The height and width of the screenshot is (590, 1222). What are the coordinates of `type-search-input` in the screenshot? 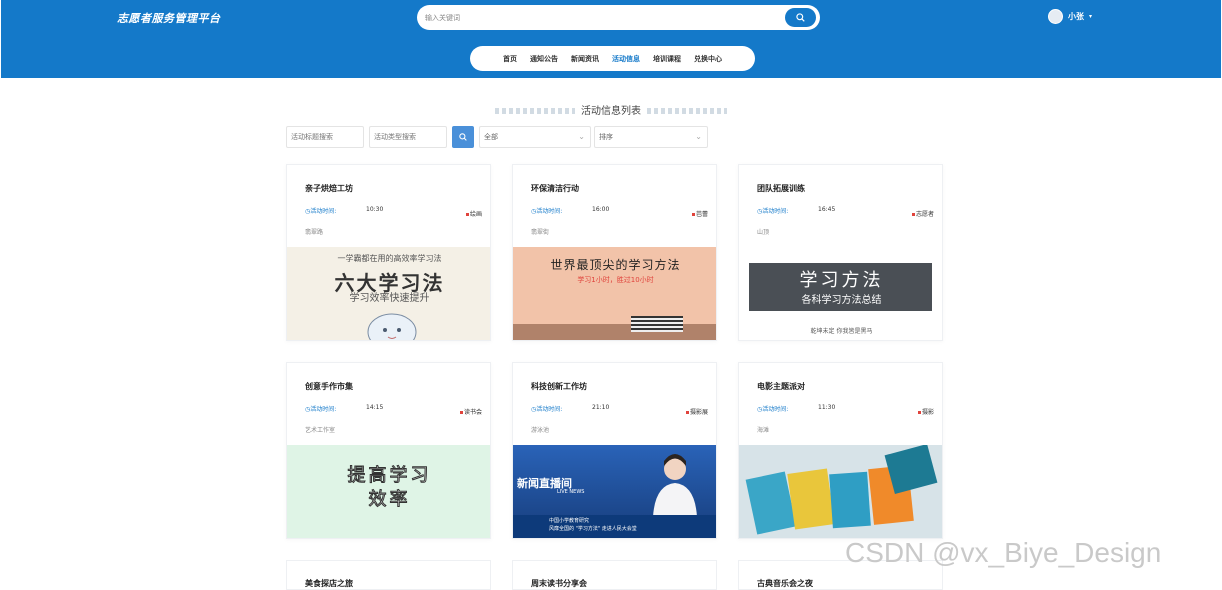 It's located at (408, 137).